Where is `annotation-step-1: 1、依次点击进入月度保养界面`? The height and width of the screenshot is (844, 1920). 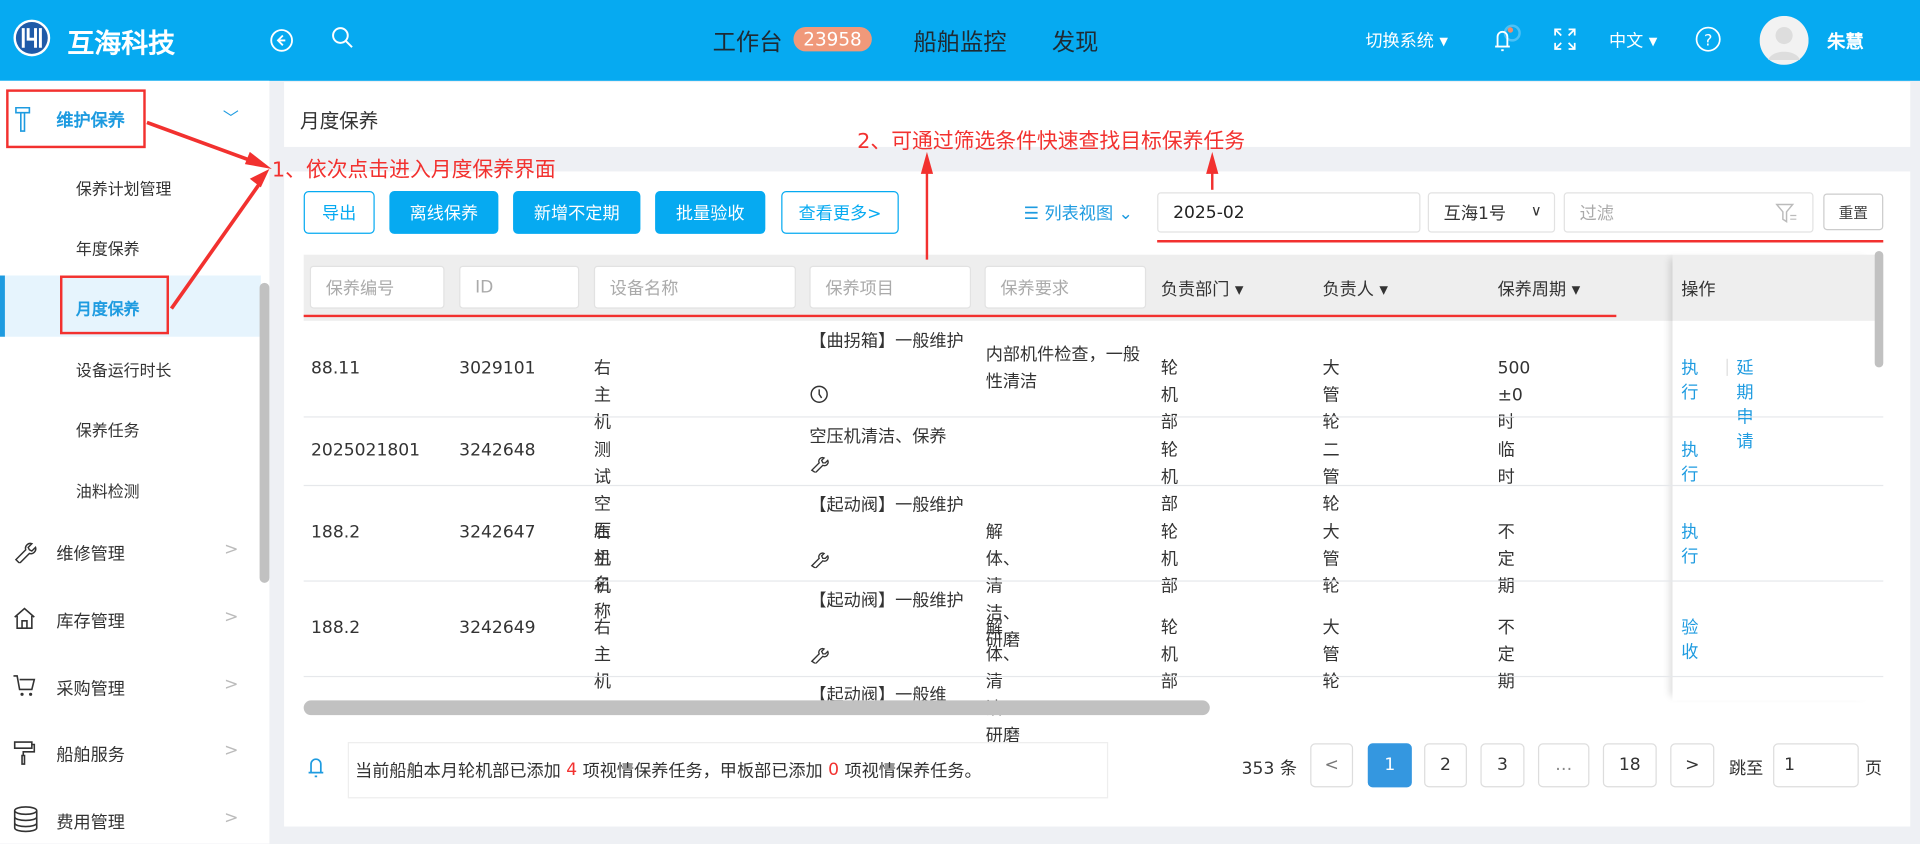 annotation-step-1: 1、依次点击进入月度保养界面 is located at coordinates (413, 170).